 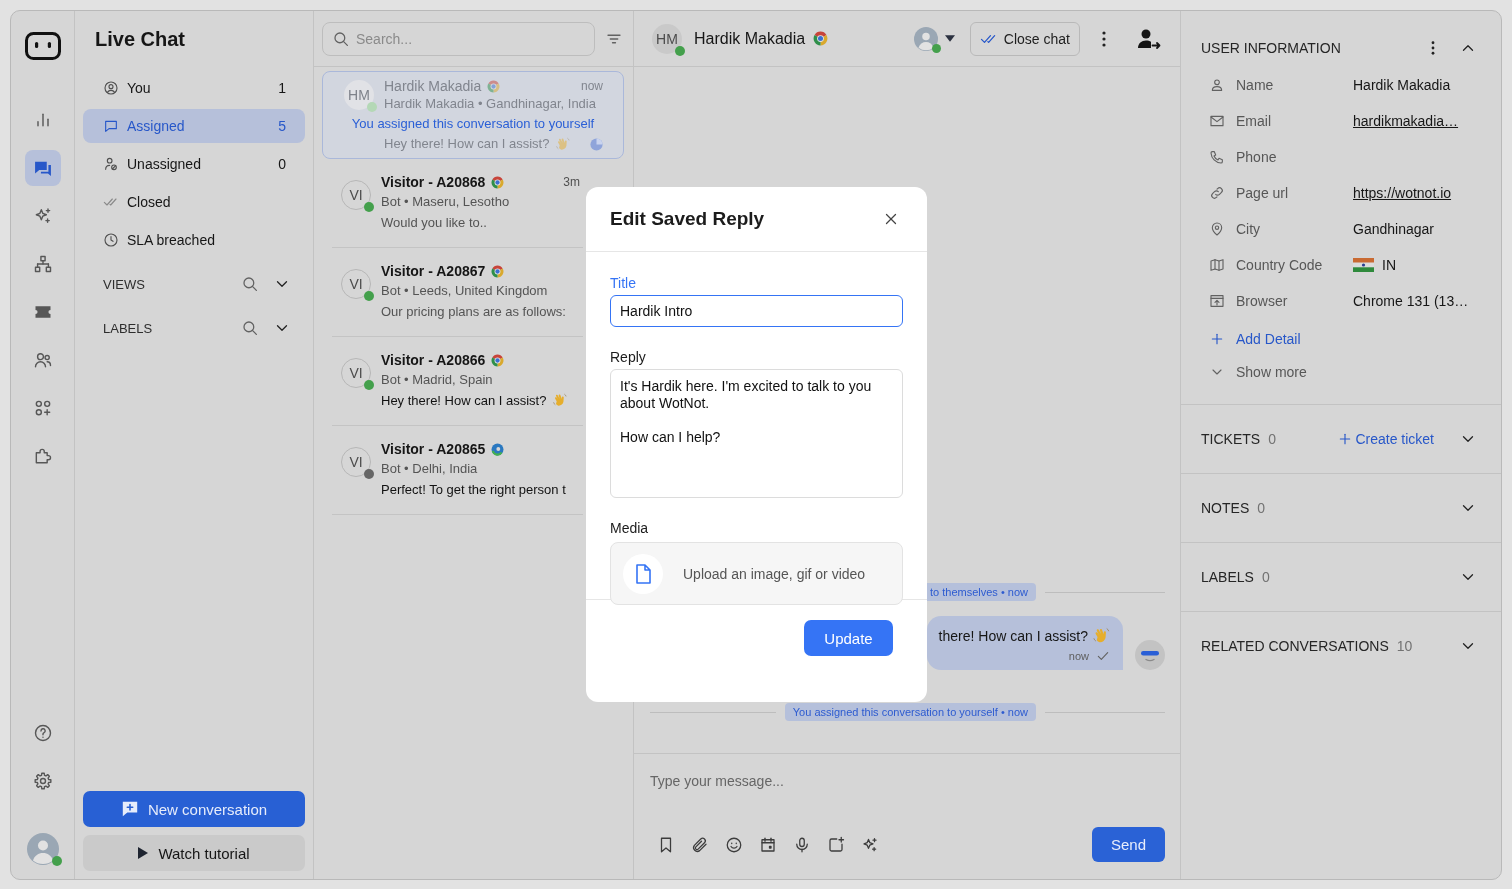 I want to click on contact-details: Bot • Madrid, Spain, so click(x=437, y=380).